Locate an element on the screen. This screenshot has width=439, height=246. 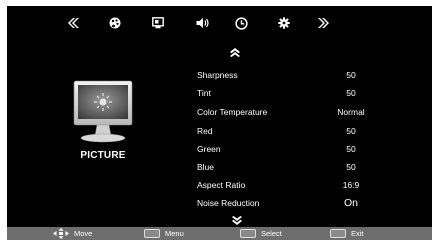
setting-row-red: Red 50 is located at coordinates (287, 132).